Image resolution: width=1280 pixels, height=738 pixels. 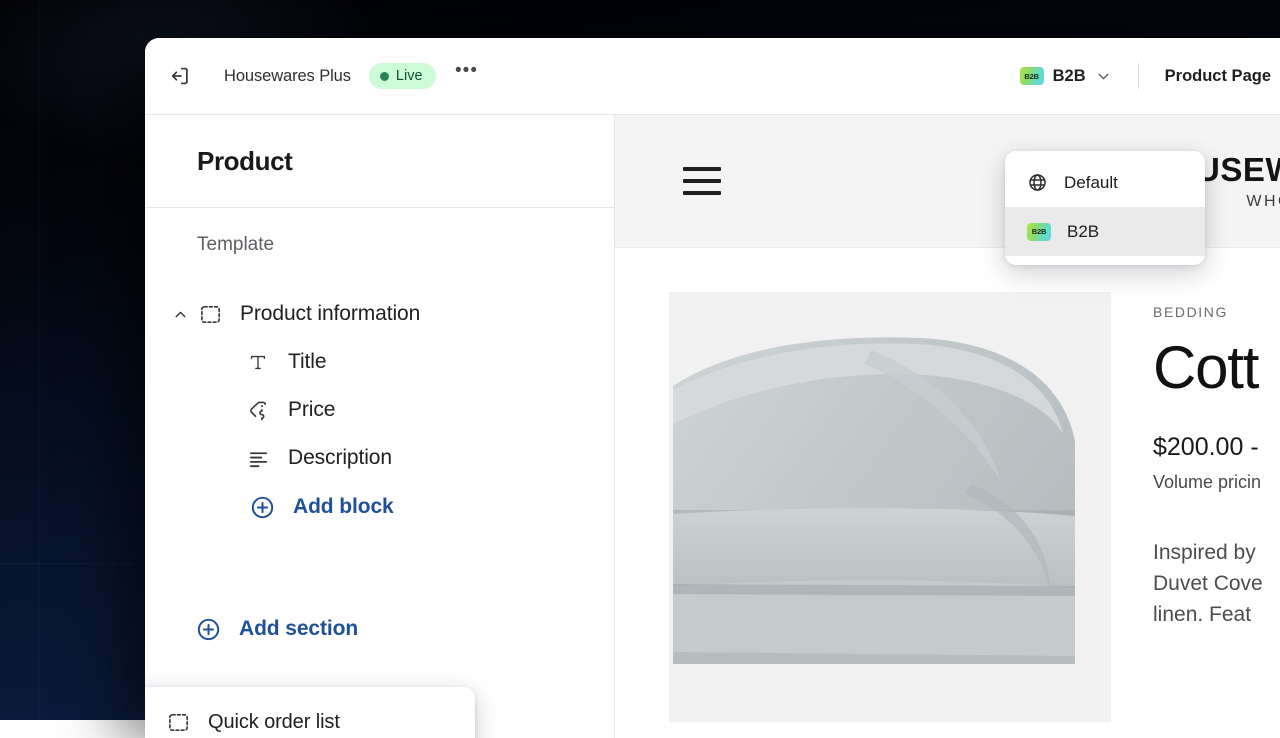 I want to click on context-selector: B2B B2B, so click(x=1066, y=76).